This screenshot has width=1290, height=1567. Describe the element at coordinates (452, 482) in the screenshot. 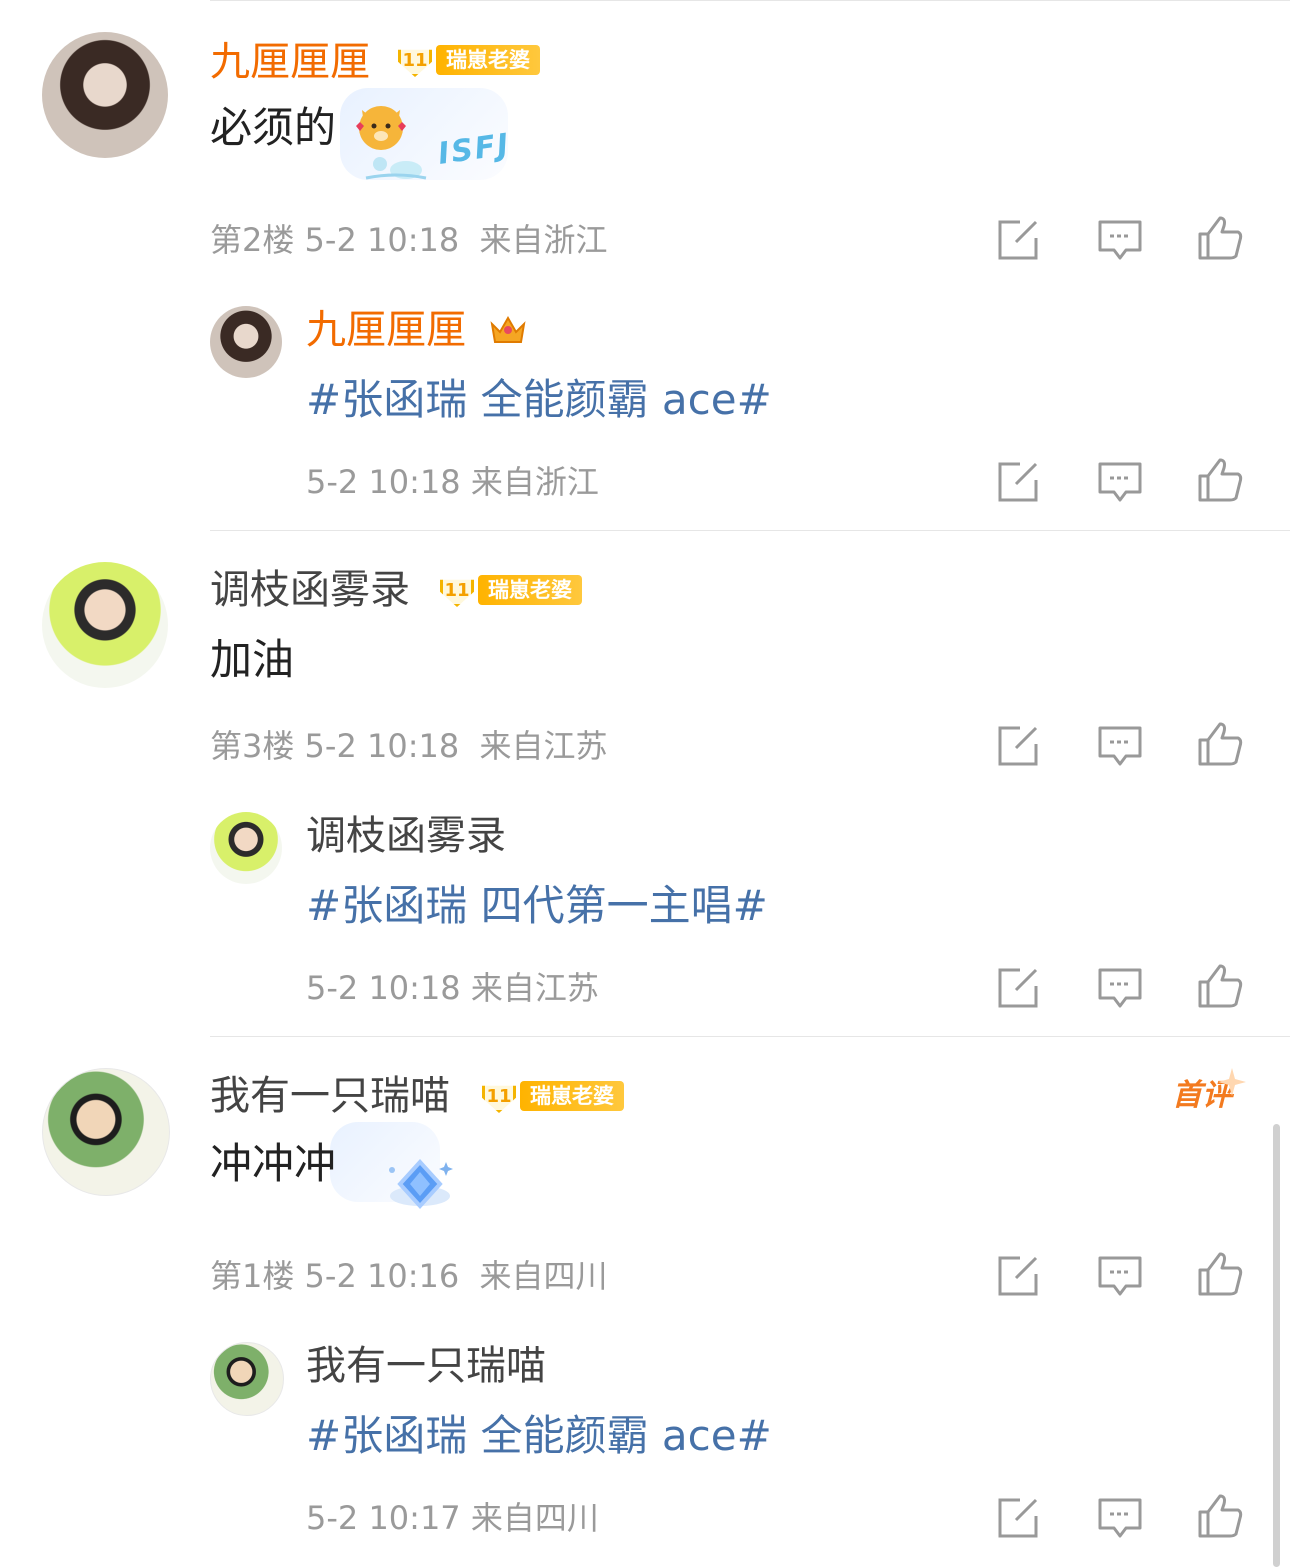

I see `reply-meta: 5-2 10:18 来自浙江` at that location.